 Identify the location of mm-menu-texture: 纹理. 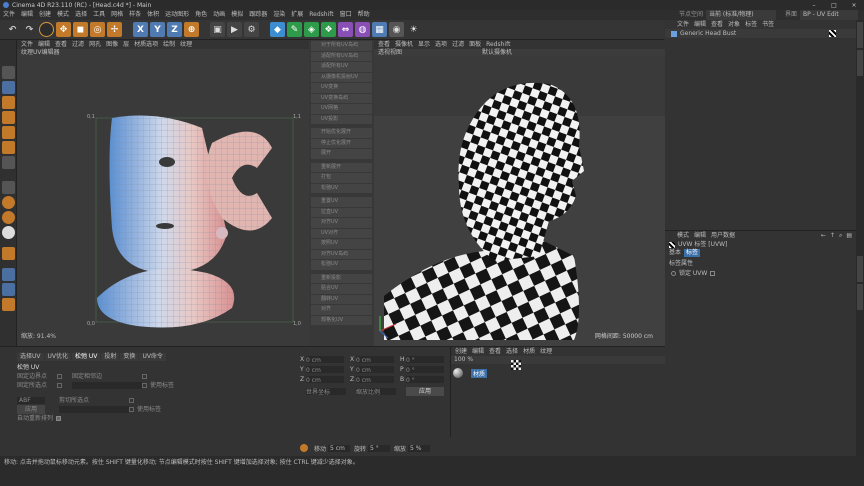
(546, 351).